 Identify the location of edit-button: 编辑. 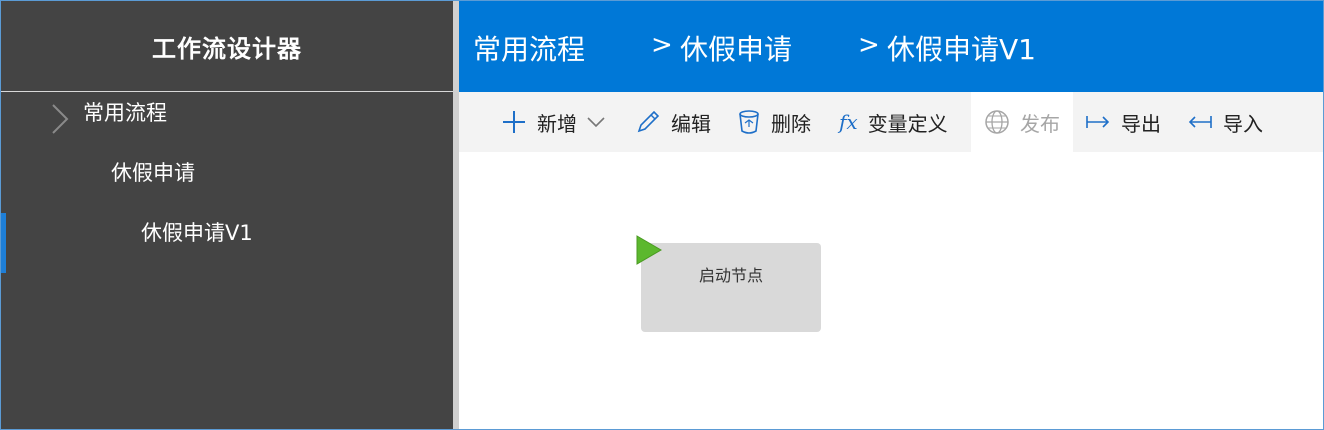
(673, 122).